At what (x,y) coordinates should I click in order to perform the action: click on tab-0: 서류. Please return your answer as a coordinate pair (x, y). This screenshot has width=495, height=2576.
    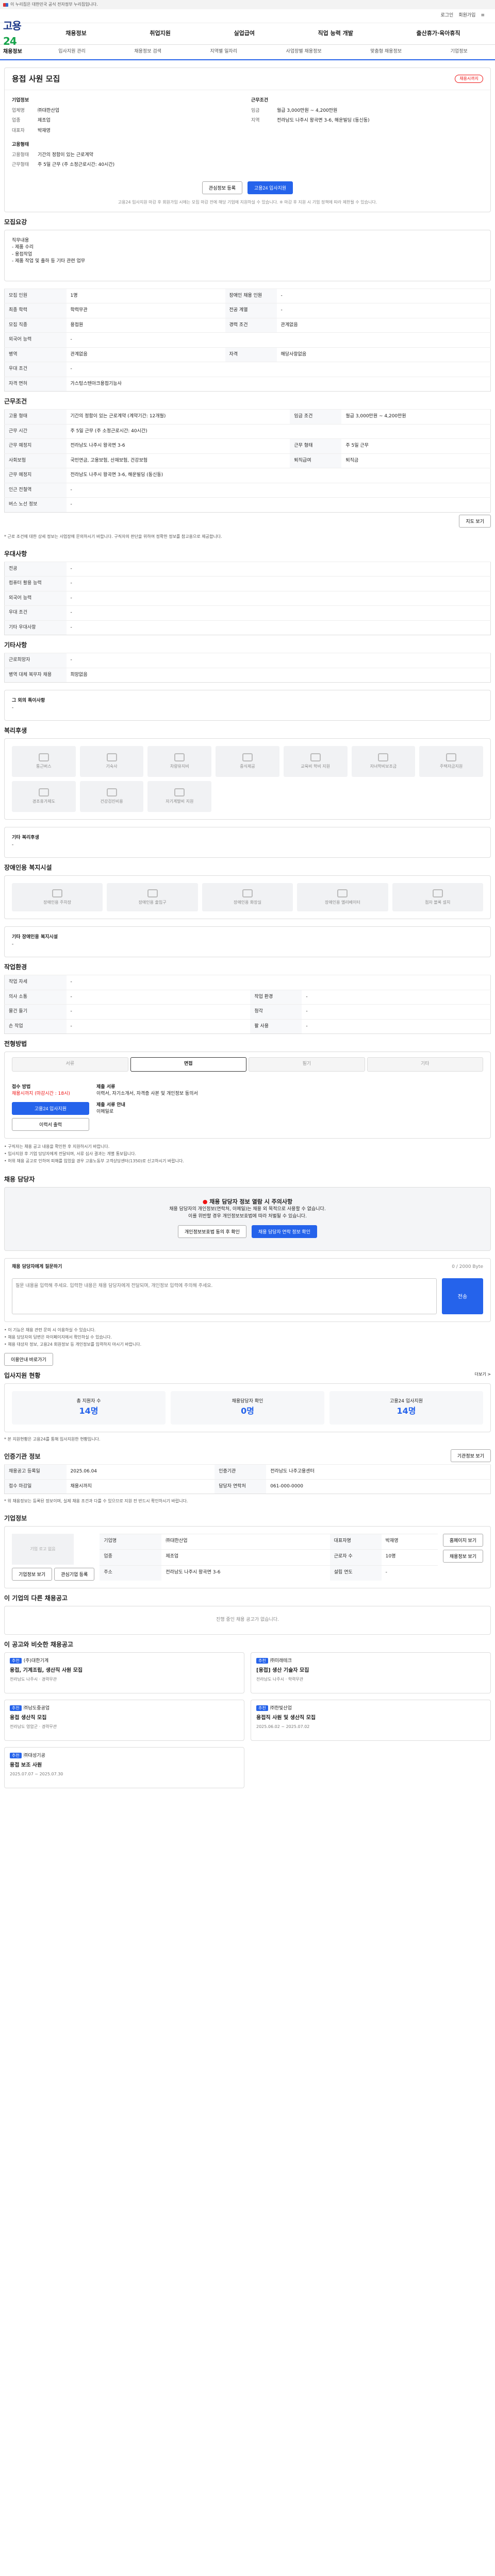
    Looking at the image, I should click on (70, 1064).